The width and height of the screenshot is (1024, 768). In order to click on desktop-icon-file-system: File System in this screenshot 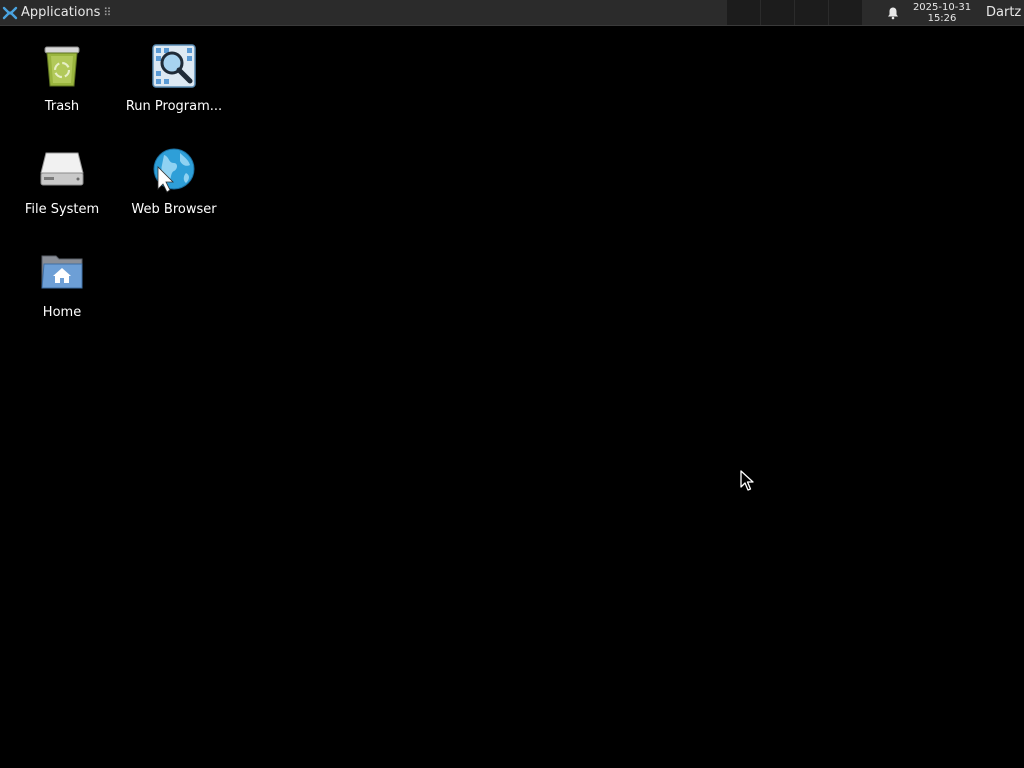, I will do `click(62, 181)`.